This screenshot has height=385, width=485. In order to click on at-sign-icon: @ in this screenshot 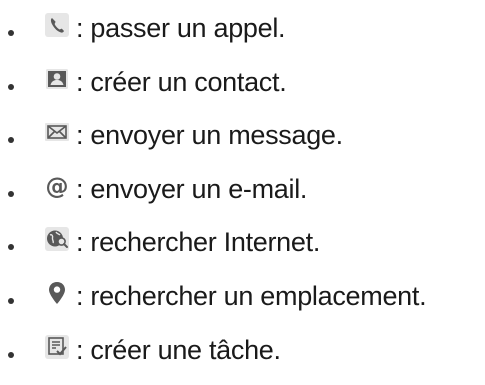, I will do `click(57, 186)`.